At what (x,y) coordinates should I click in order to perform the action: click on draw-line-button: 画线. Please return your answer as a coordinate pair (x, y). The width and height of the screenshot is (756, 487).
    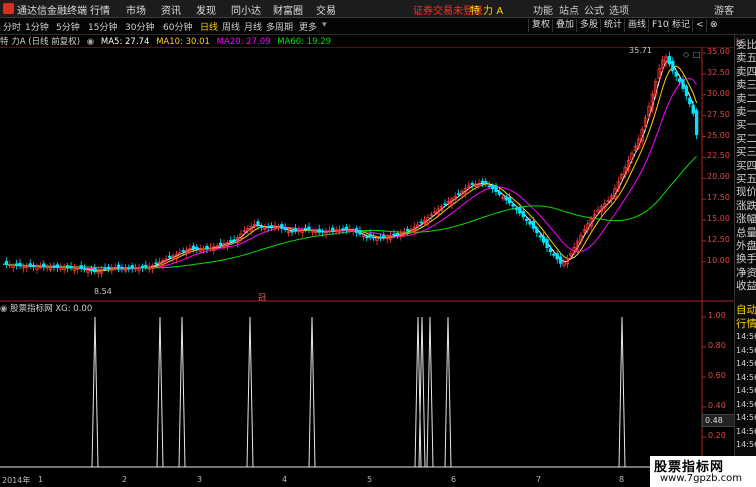
    Looking at the image, I should click on (636, 25).